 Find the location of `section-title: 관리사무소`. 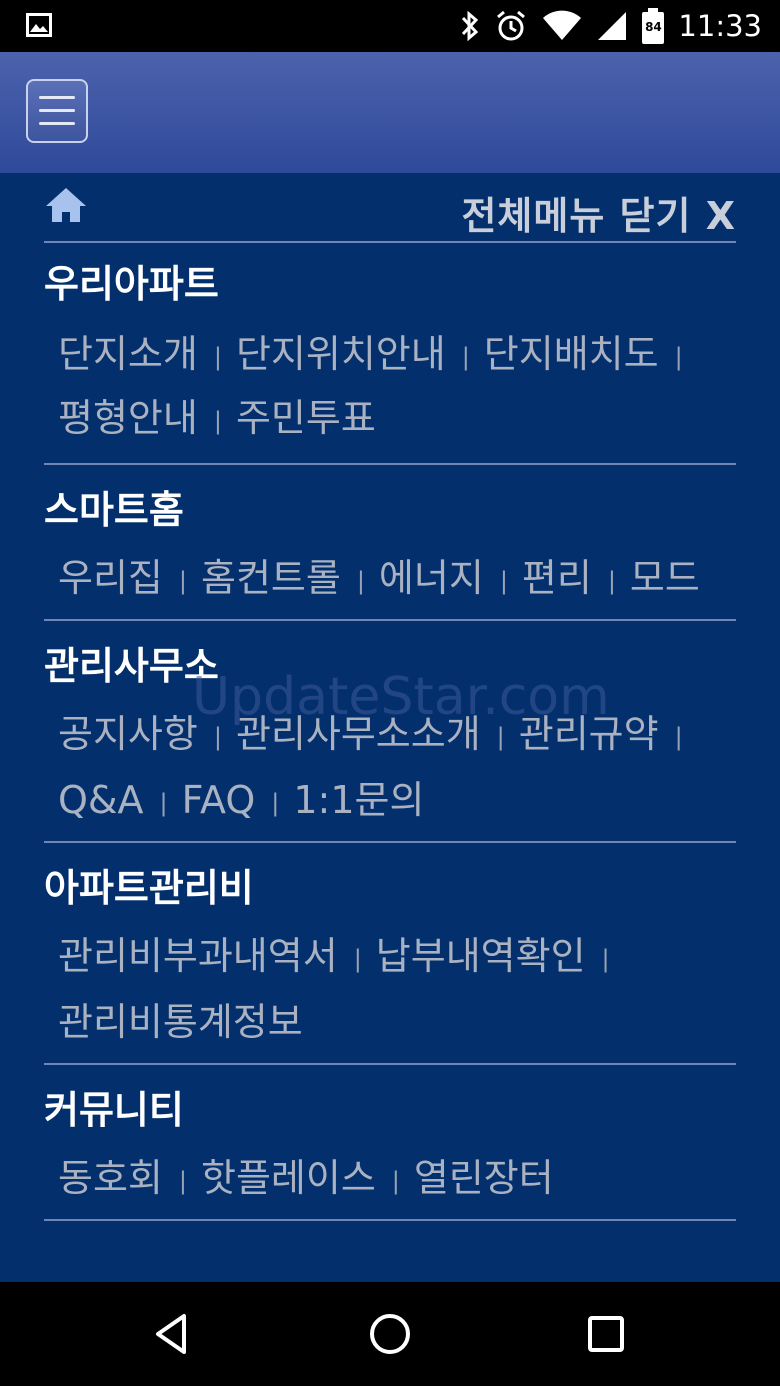

section-title: 관리사무소 is located at coordinates (131, 666).